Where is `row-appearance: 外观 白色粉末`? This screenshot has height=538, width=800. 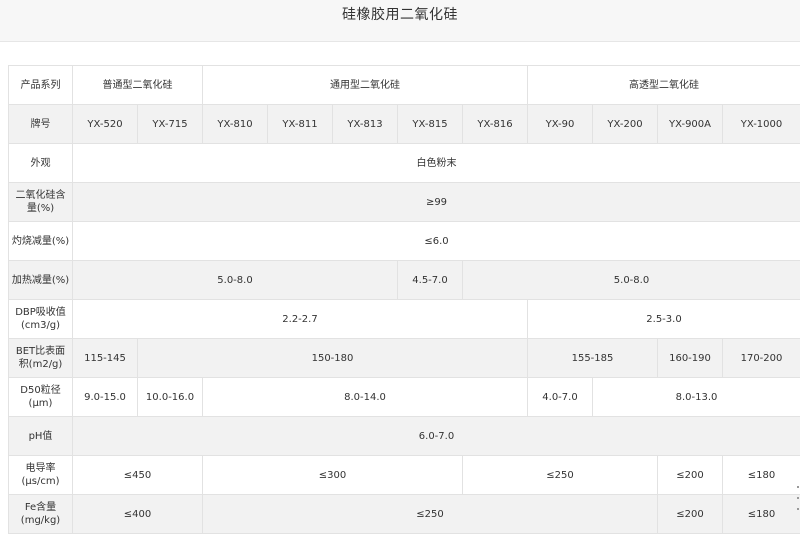 row-appearance: 外观 白色粉末 is located at coordinates (404, 163).